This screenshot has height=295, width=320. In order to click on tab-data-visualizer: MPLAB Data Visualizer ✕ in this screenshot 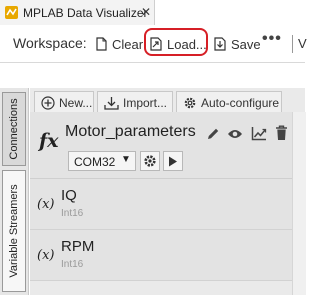, I will do `click(77, 12)`.